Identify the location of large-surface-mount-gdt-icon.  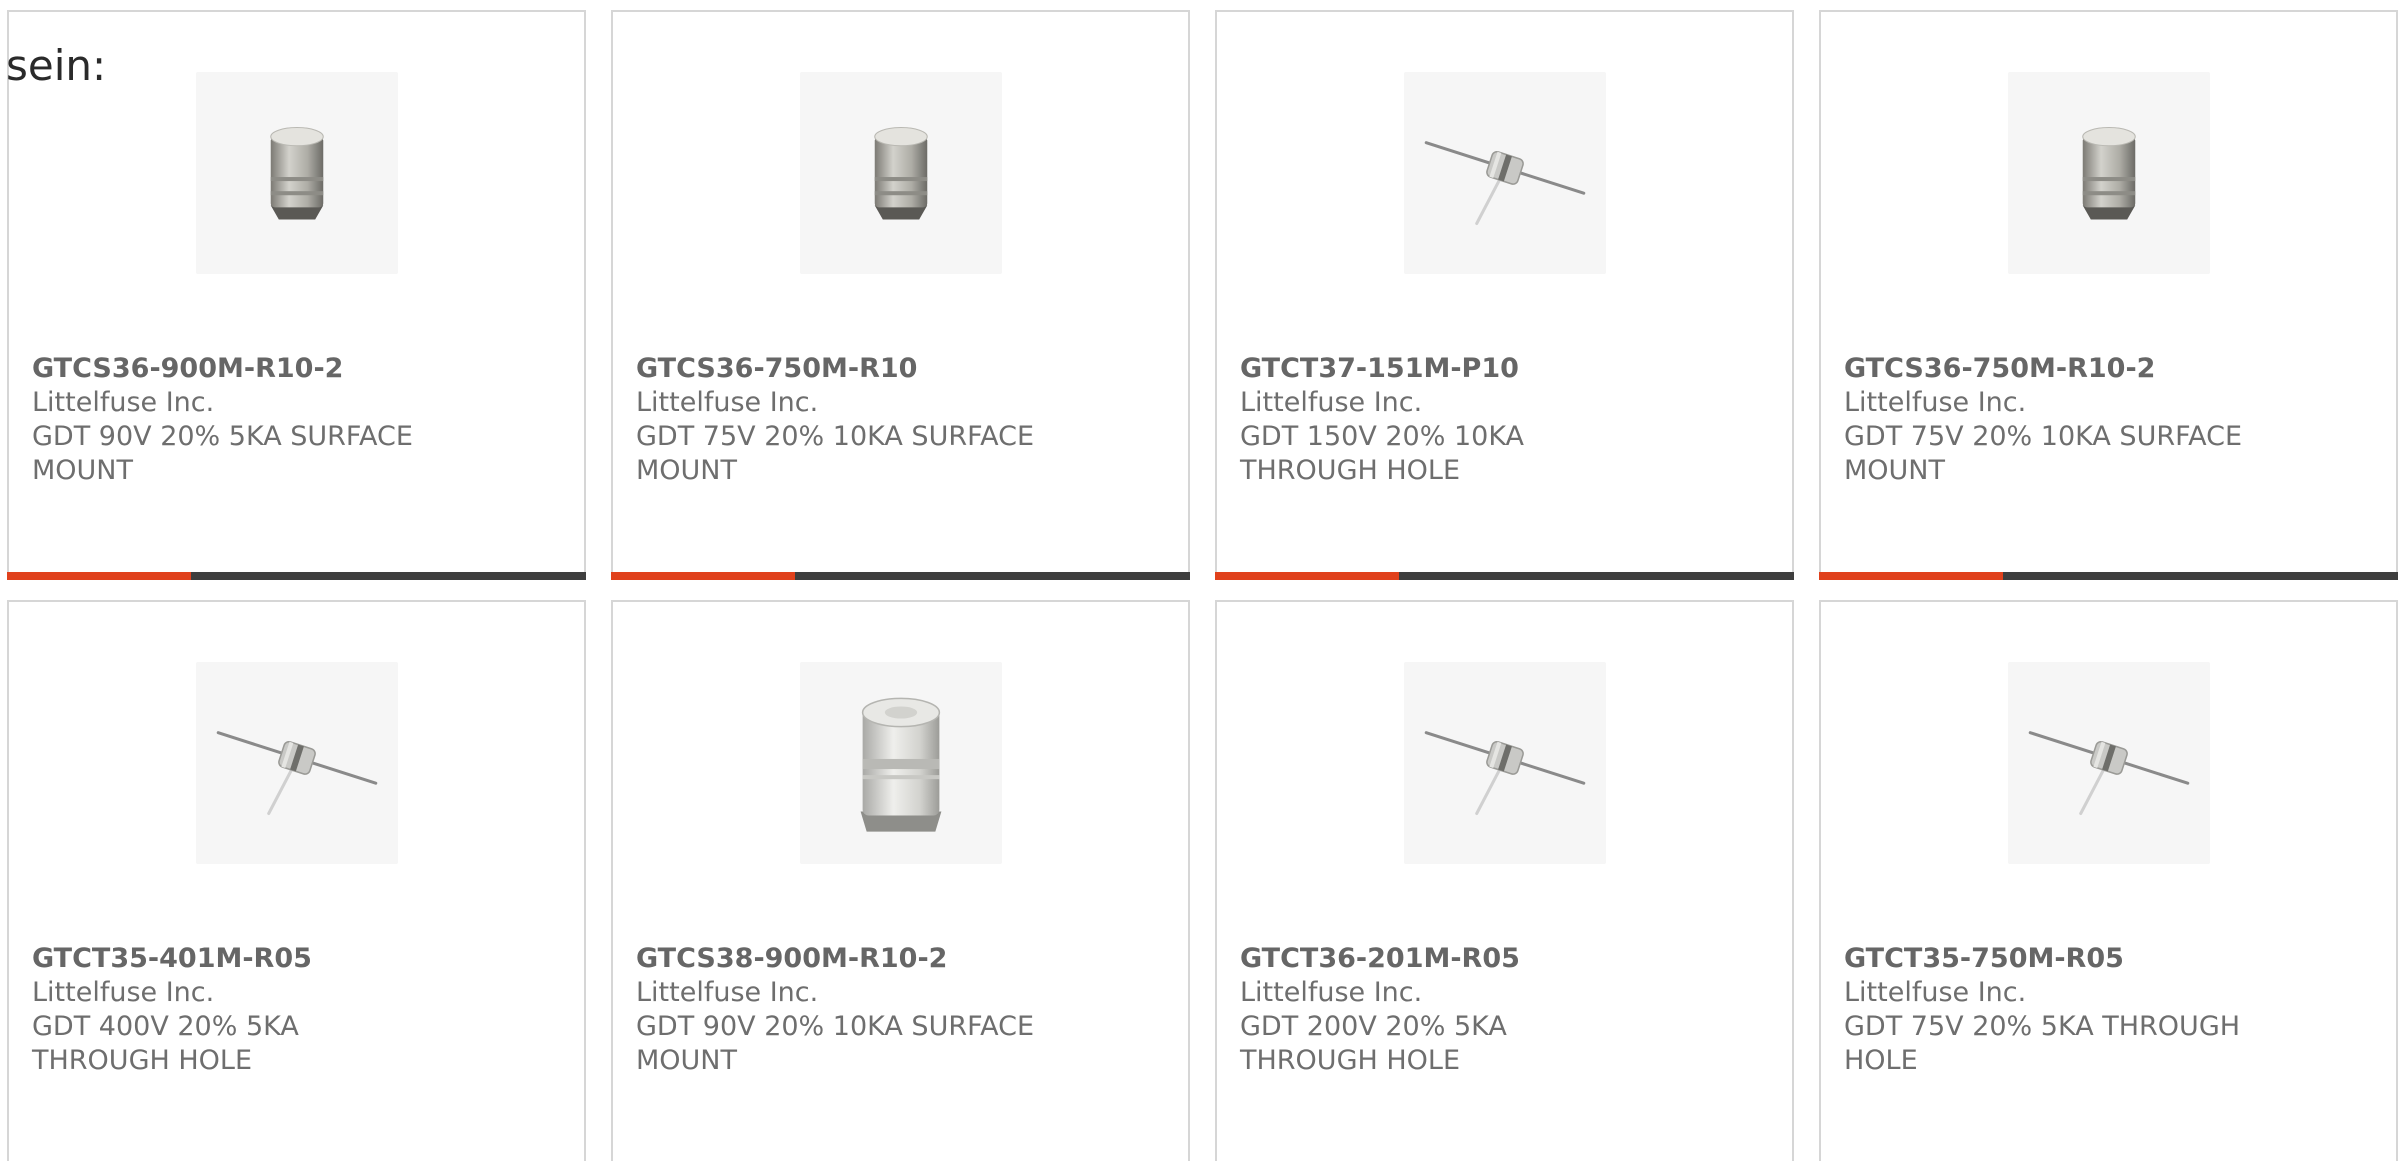
(901, 764).